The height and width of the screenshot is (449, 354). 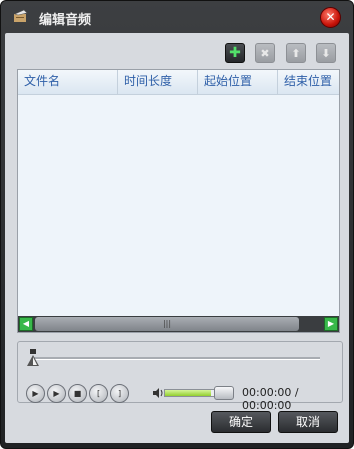 I want to click on seek-bar, so click(x=177, y=358).